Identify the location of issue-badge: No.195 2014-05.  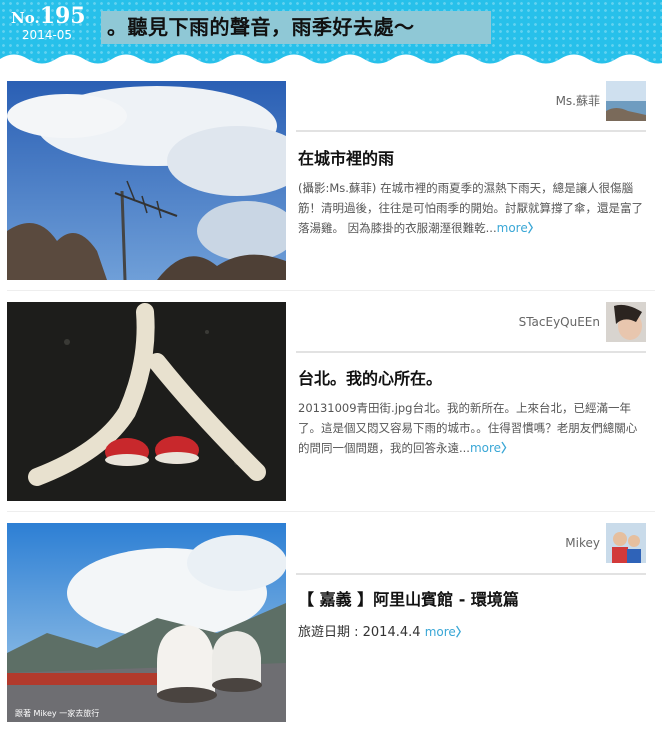
(48, 22).